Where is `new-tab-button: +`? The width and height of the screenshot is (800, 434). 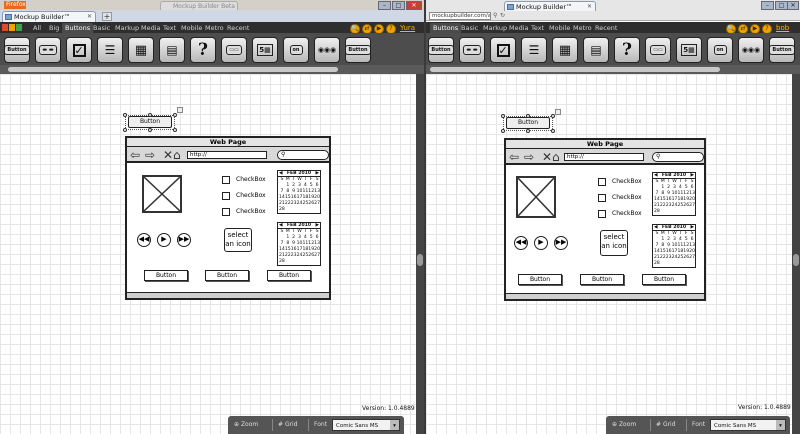
new-tab-button: + is located at coordinates (107, 16).